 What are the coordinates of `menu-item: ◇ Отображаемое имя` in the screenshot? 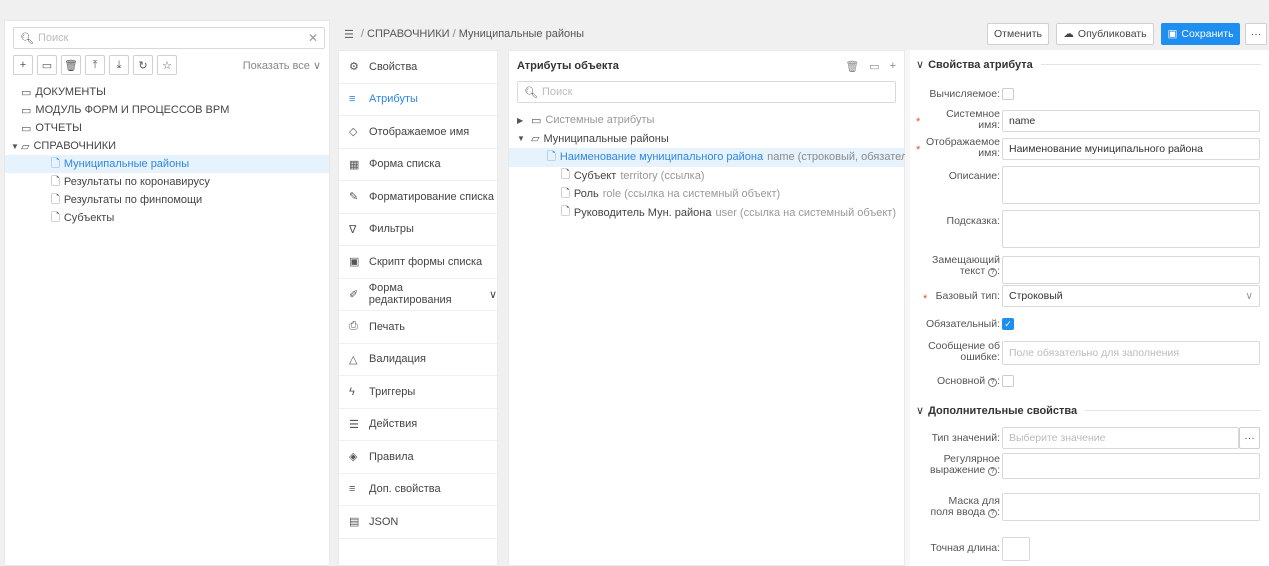 It's located at (418, 132).